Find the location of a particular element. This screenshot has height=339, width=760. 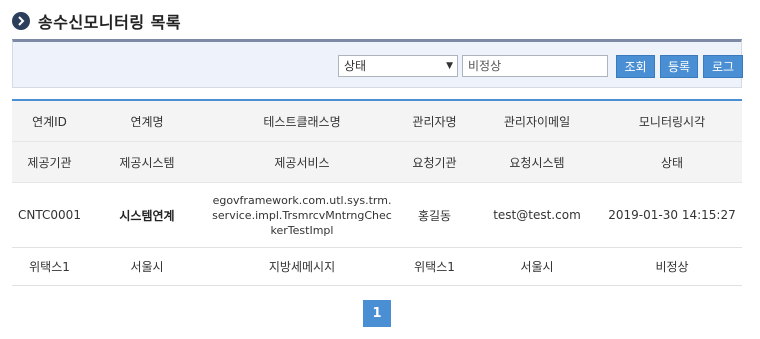

column-header: 제공서비스 is located at coordinates (302, 162).